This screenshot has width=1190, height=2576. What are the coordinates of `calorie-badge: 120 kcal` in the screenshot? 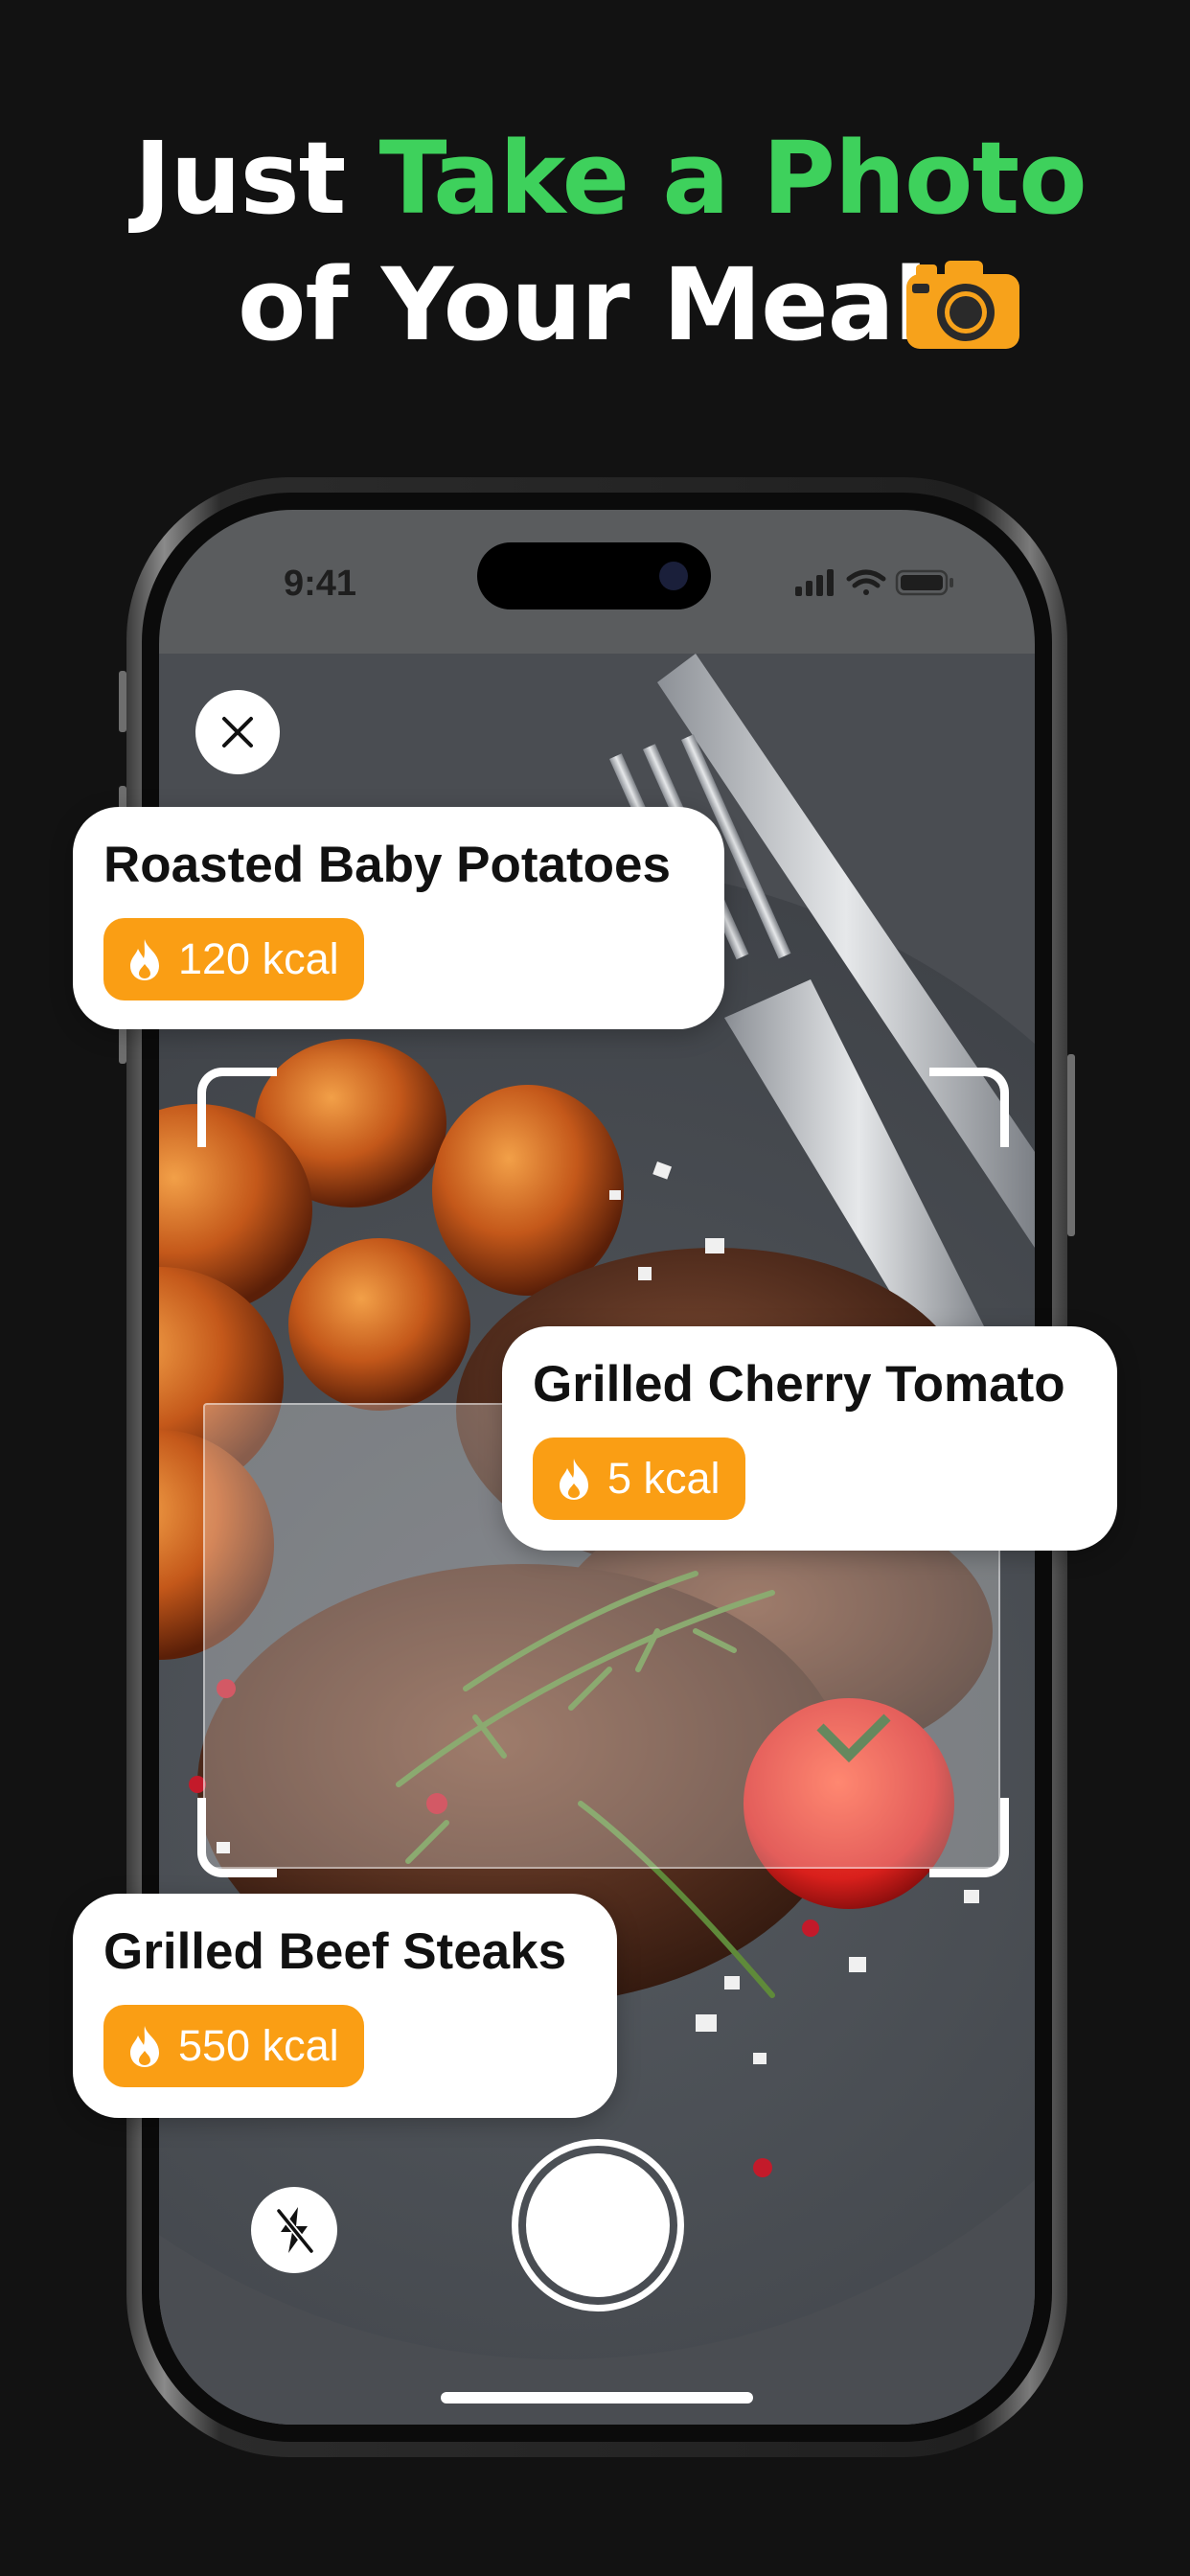 It's located at (234, 959).